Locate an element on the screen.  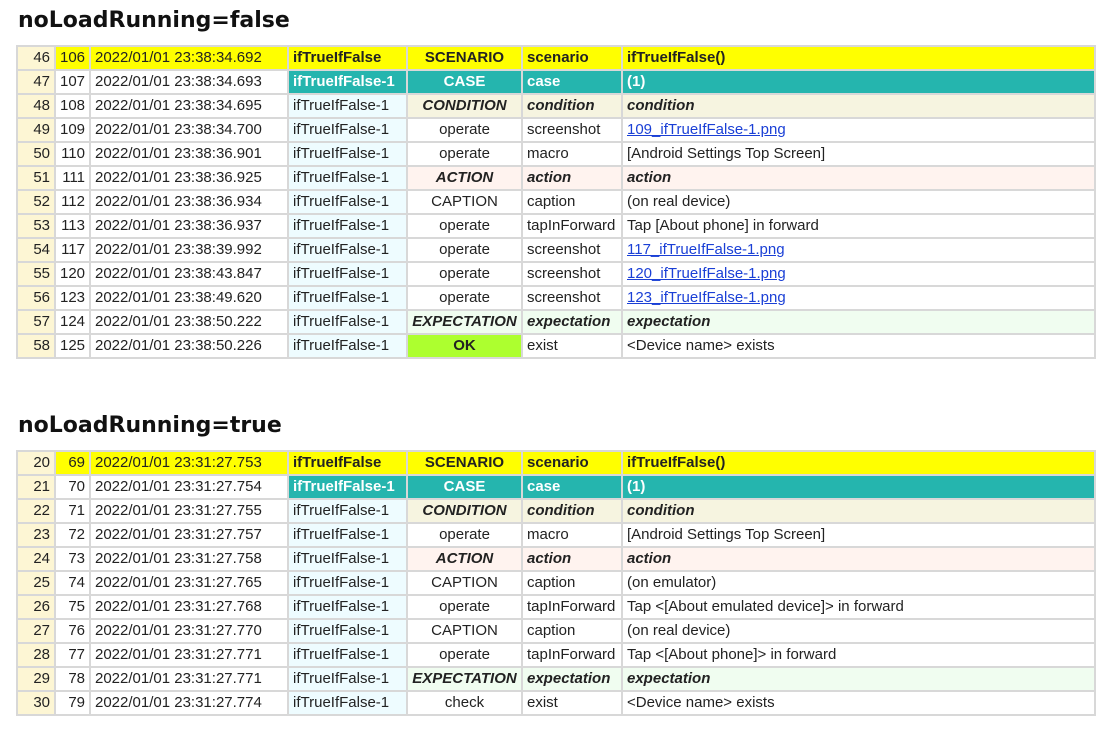
operation-cell: caption is located at coordinates (572, 202).